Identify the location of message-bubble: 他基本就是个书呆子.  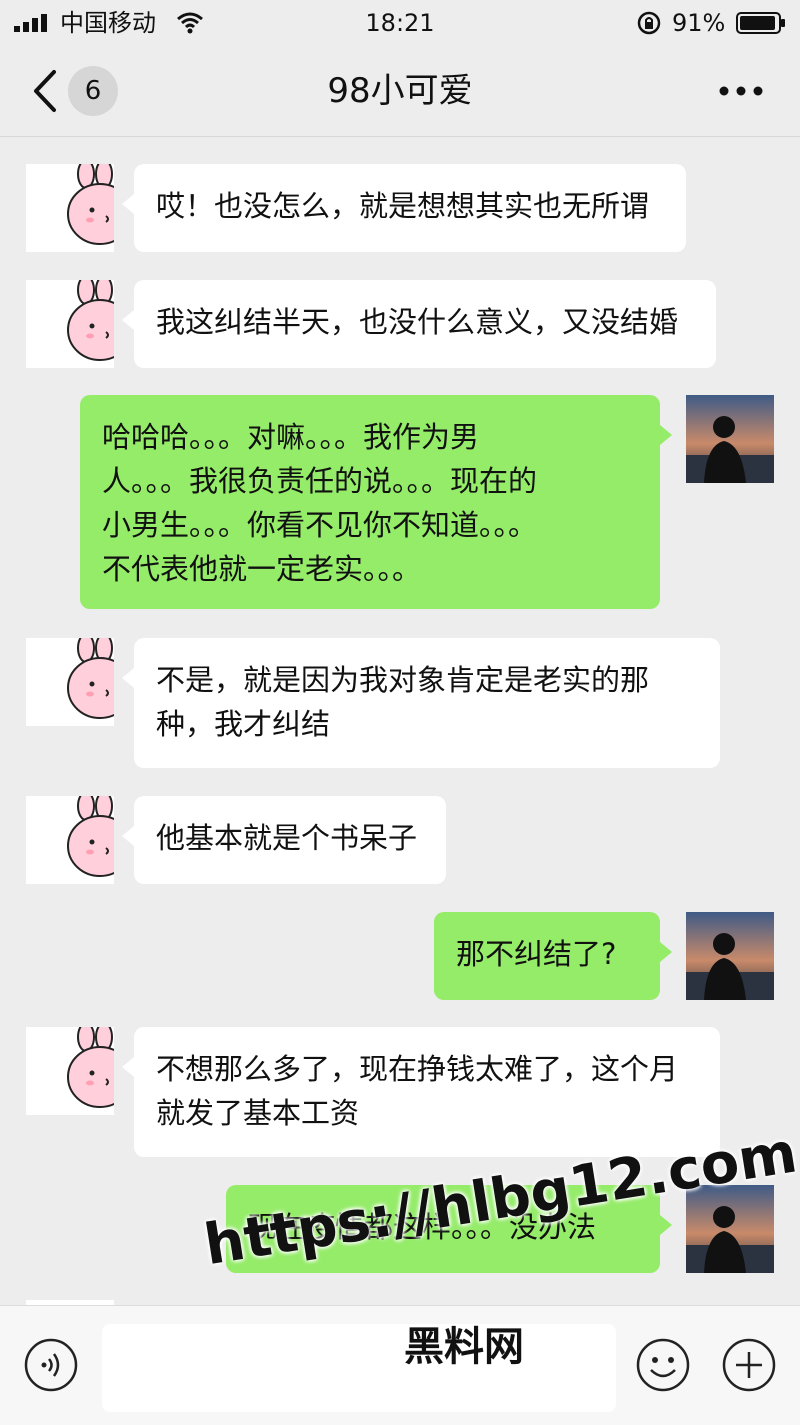
(284, 840).